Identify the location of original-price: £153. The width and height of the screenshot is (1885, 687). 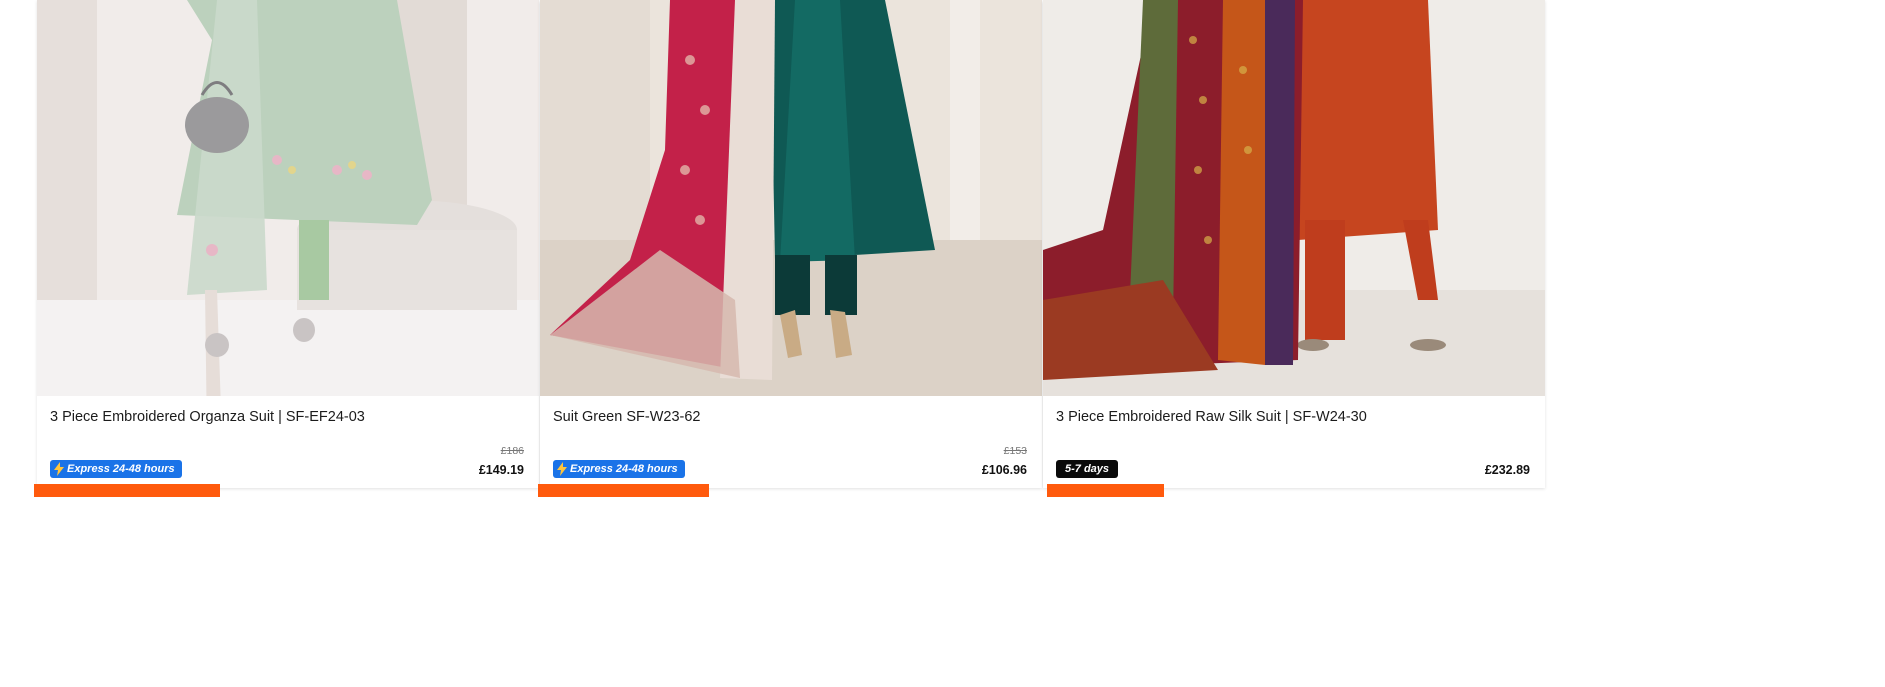
(1015, 451).